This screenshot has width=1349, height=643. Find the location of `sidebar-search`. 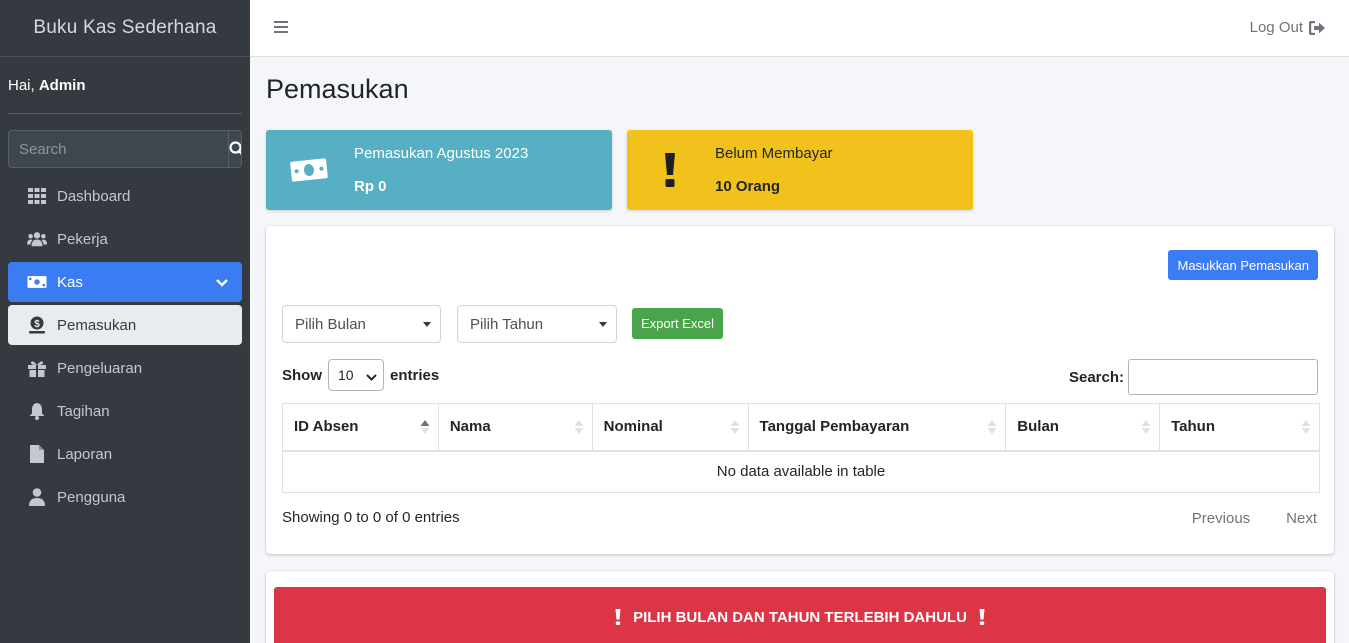

sidebar-search is located at coordinates (125, 149).